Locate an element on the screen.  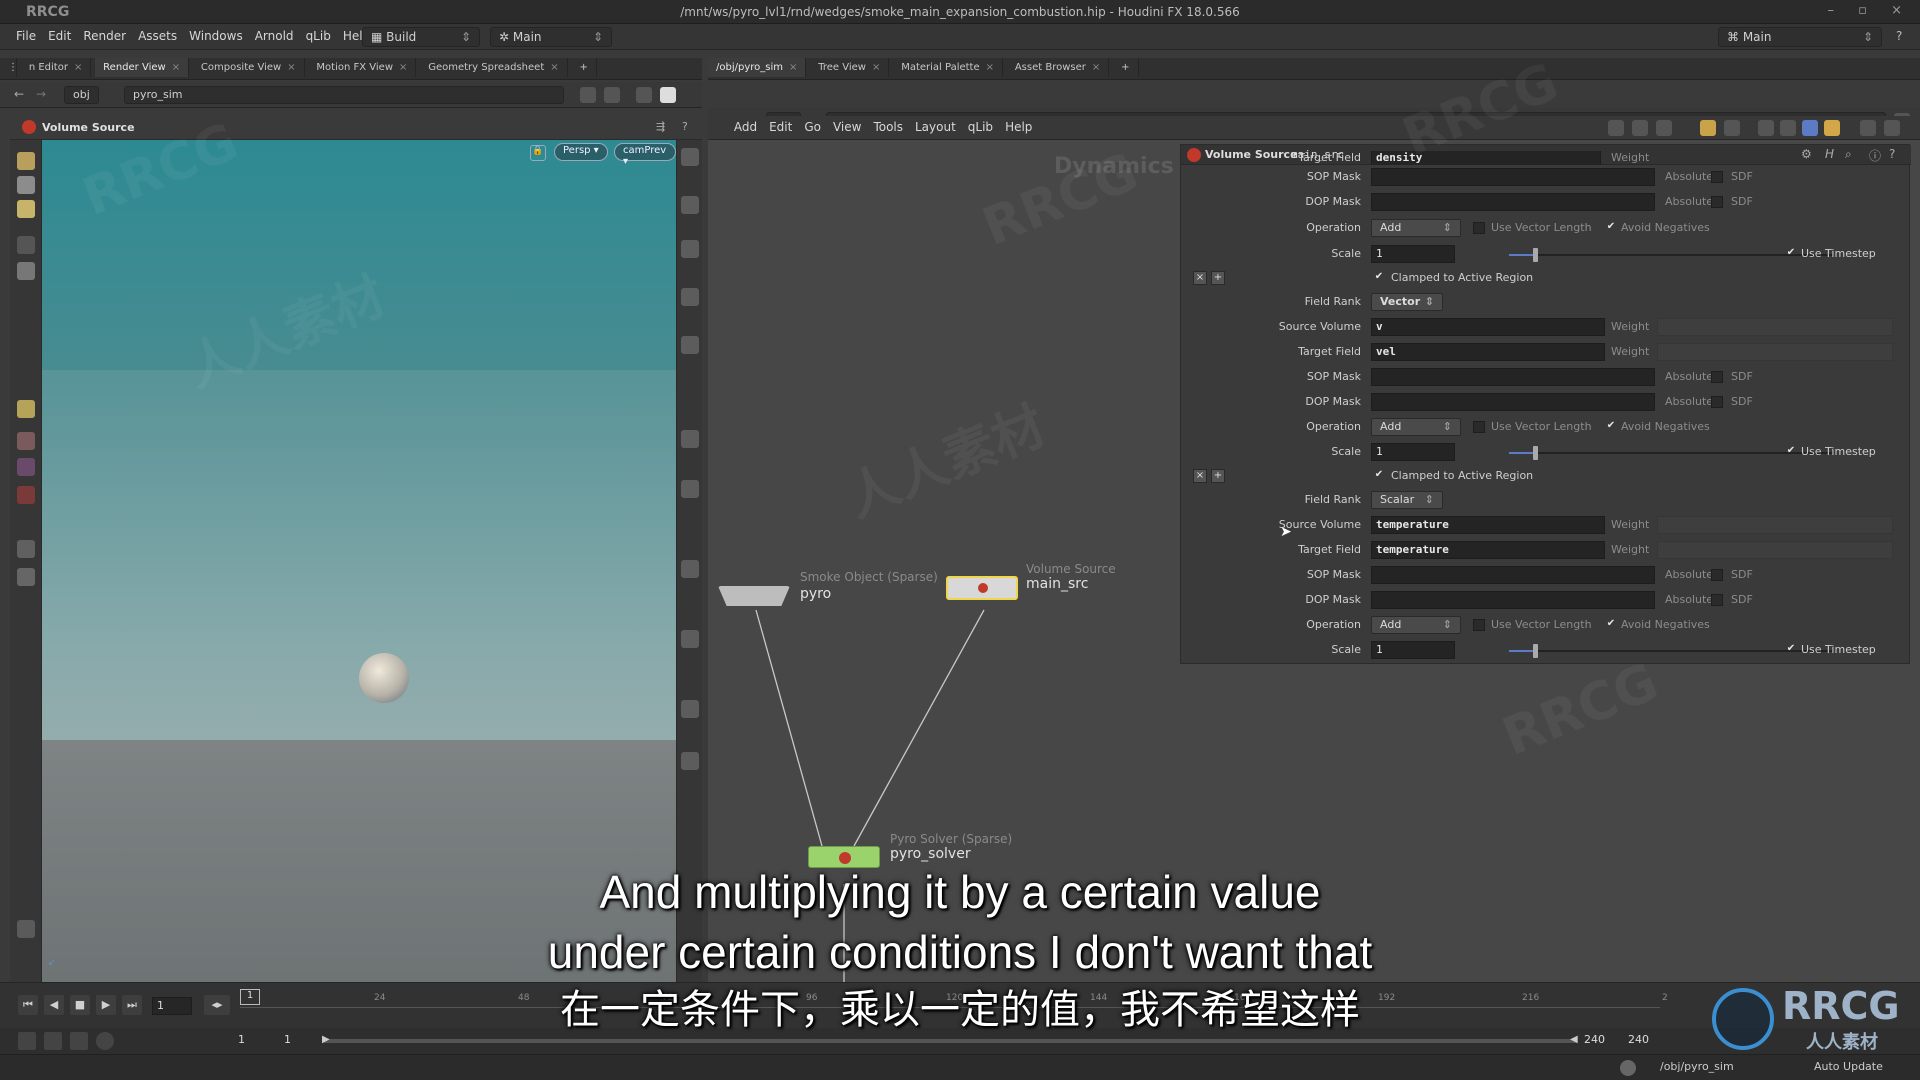
auto-update-button: Auto Update is located at coordinates (1848, 1066).